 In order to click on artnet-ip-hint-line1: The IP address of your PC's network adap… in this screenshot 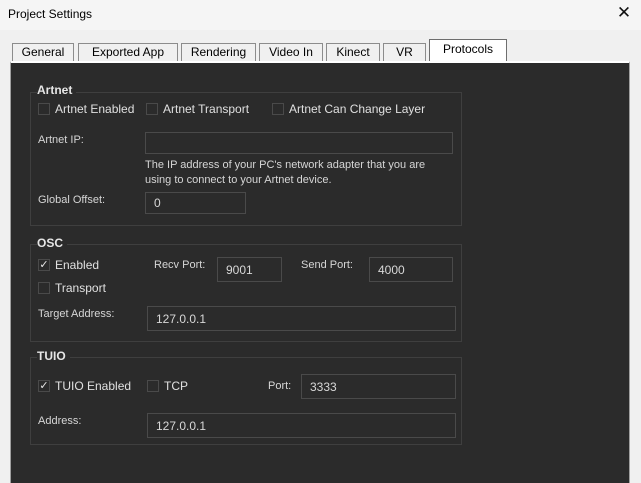, I will do `click(285, 165)`.